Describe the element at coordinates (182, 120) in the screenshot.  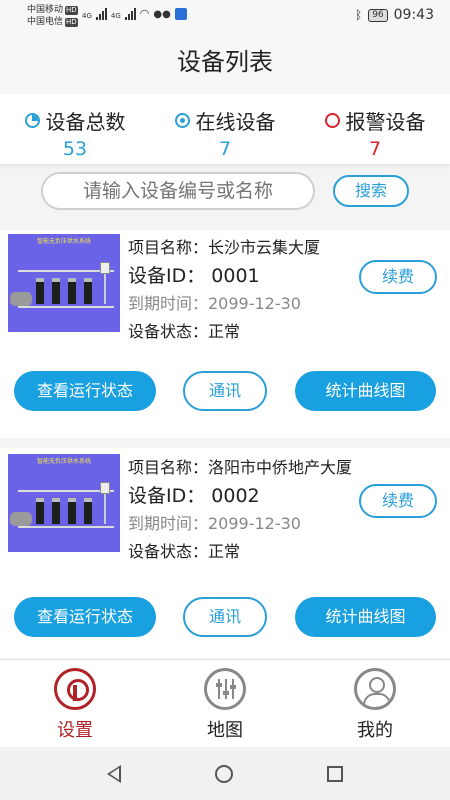
I see `radio-icon` at that location.